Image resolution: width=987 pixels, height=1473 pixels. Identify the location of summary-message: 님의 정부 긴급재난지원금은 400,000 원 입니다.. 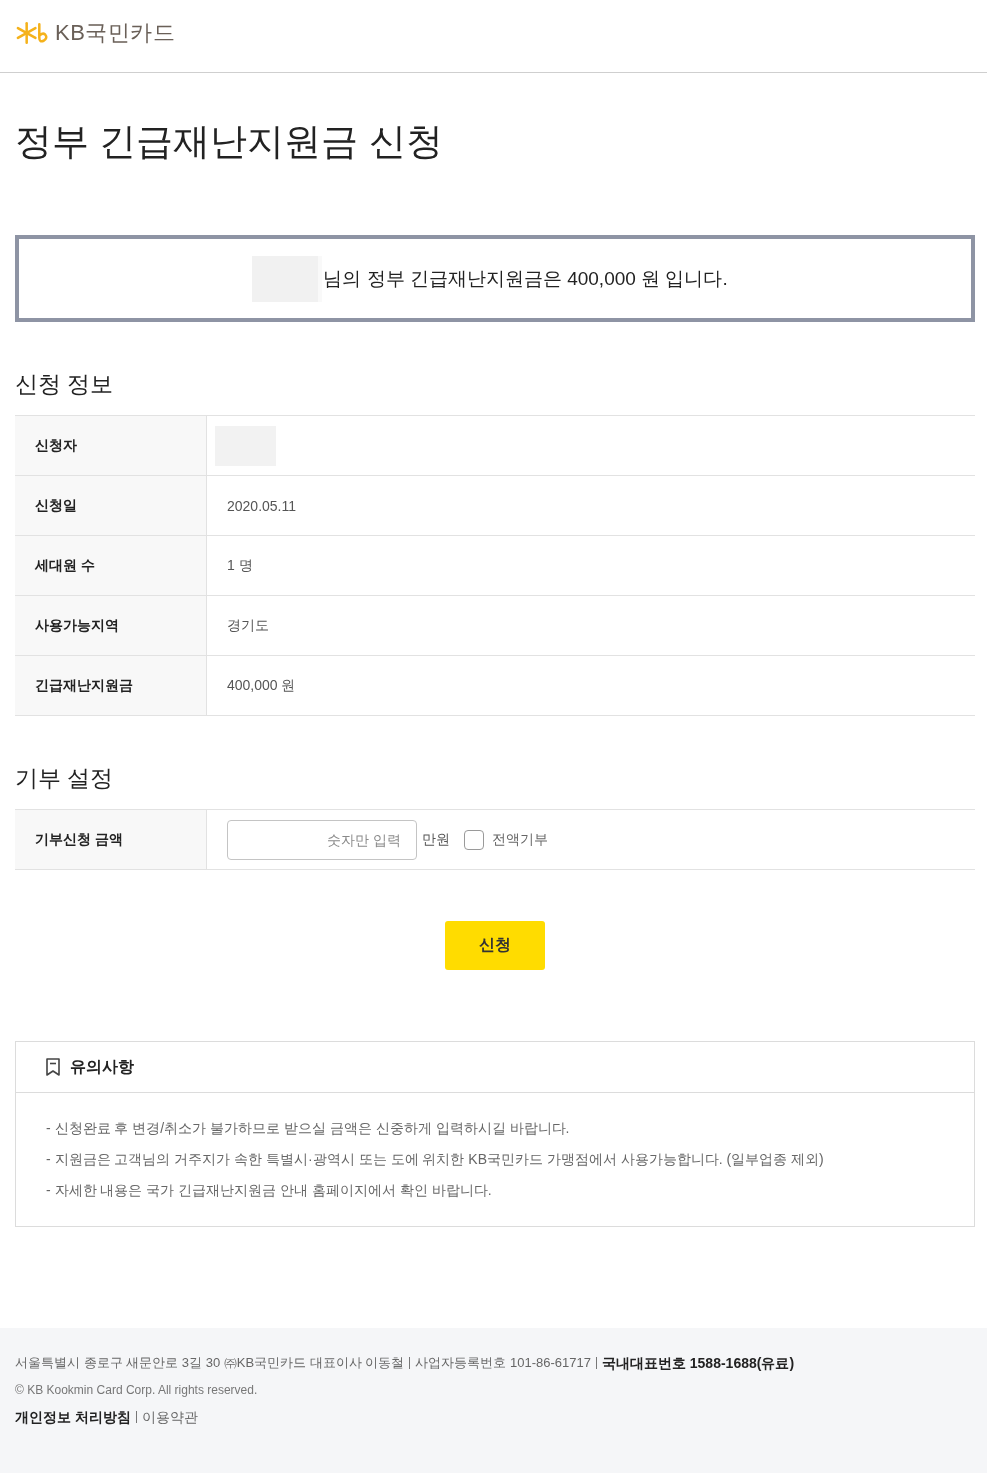
(525, 278).